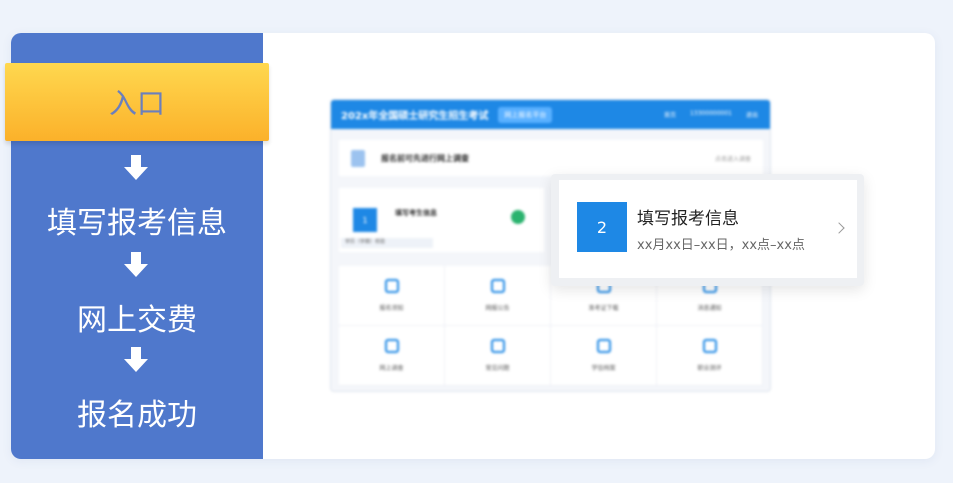  Describe the element at coordinates (602, 227) in the screenshot. I see `step-number-badge: 2` at that location.